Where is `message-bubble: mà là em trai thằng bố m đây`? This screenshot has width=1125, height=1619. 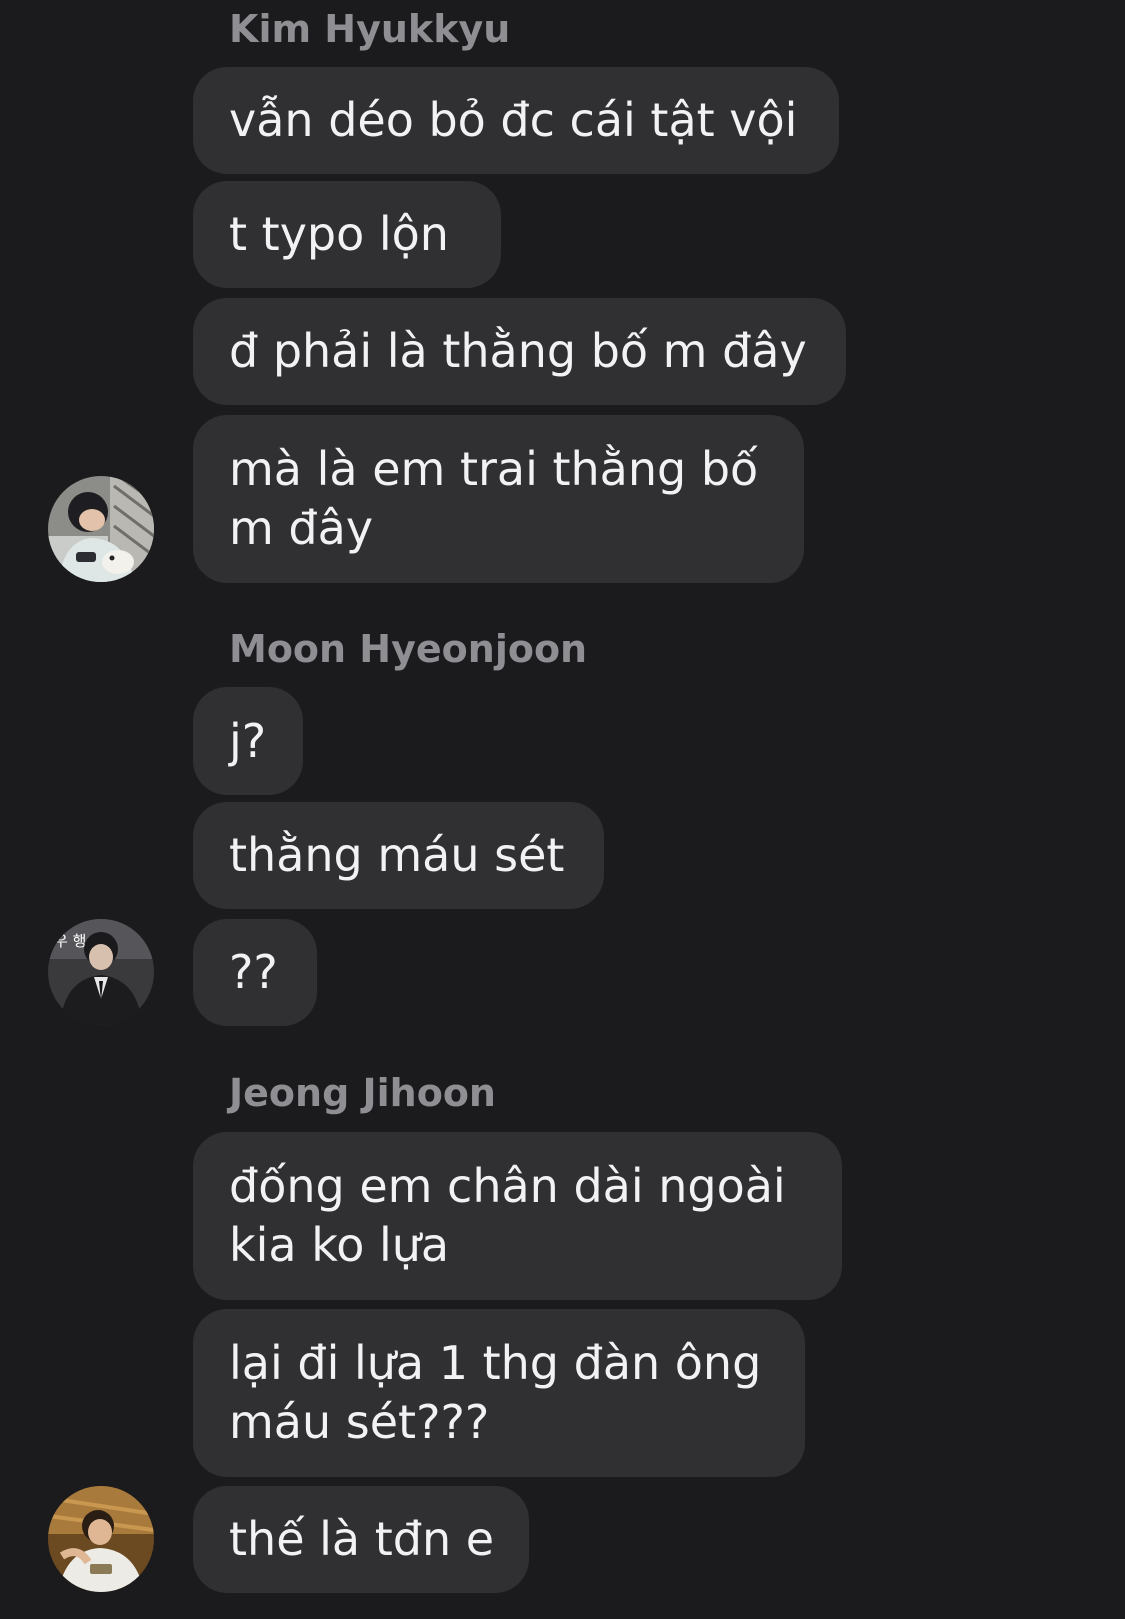 message-bubble: mà là em trai thằng bố m đây is located at coordinates (498, 499).